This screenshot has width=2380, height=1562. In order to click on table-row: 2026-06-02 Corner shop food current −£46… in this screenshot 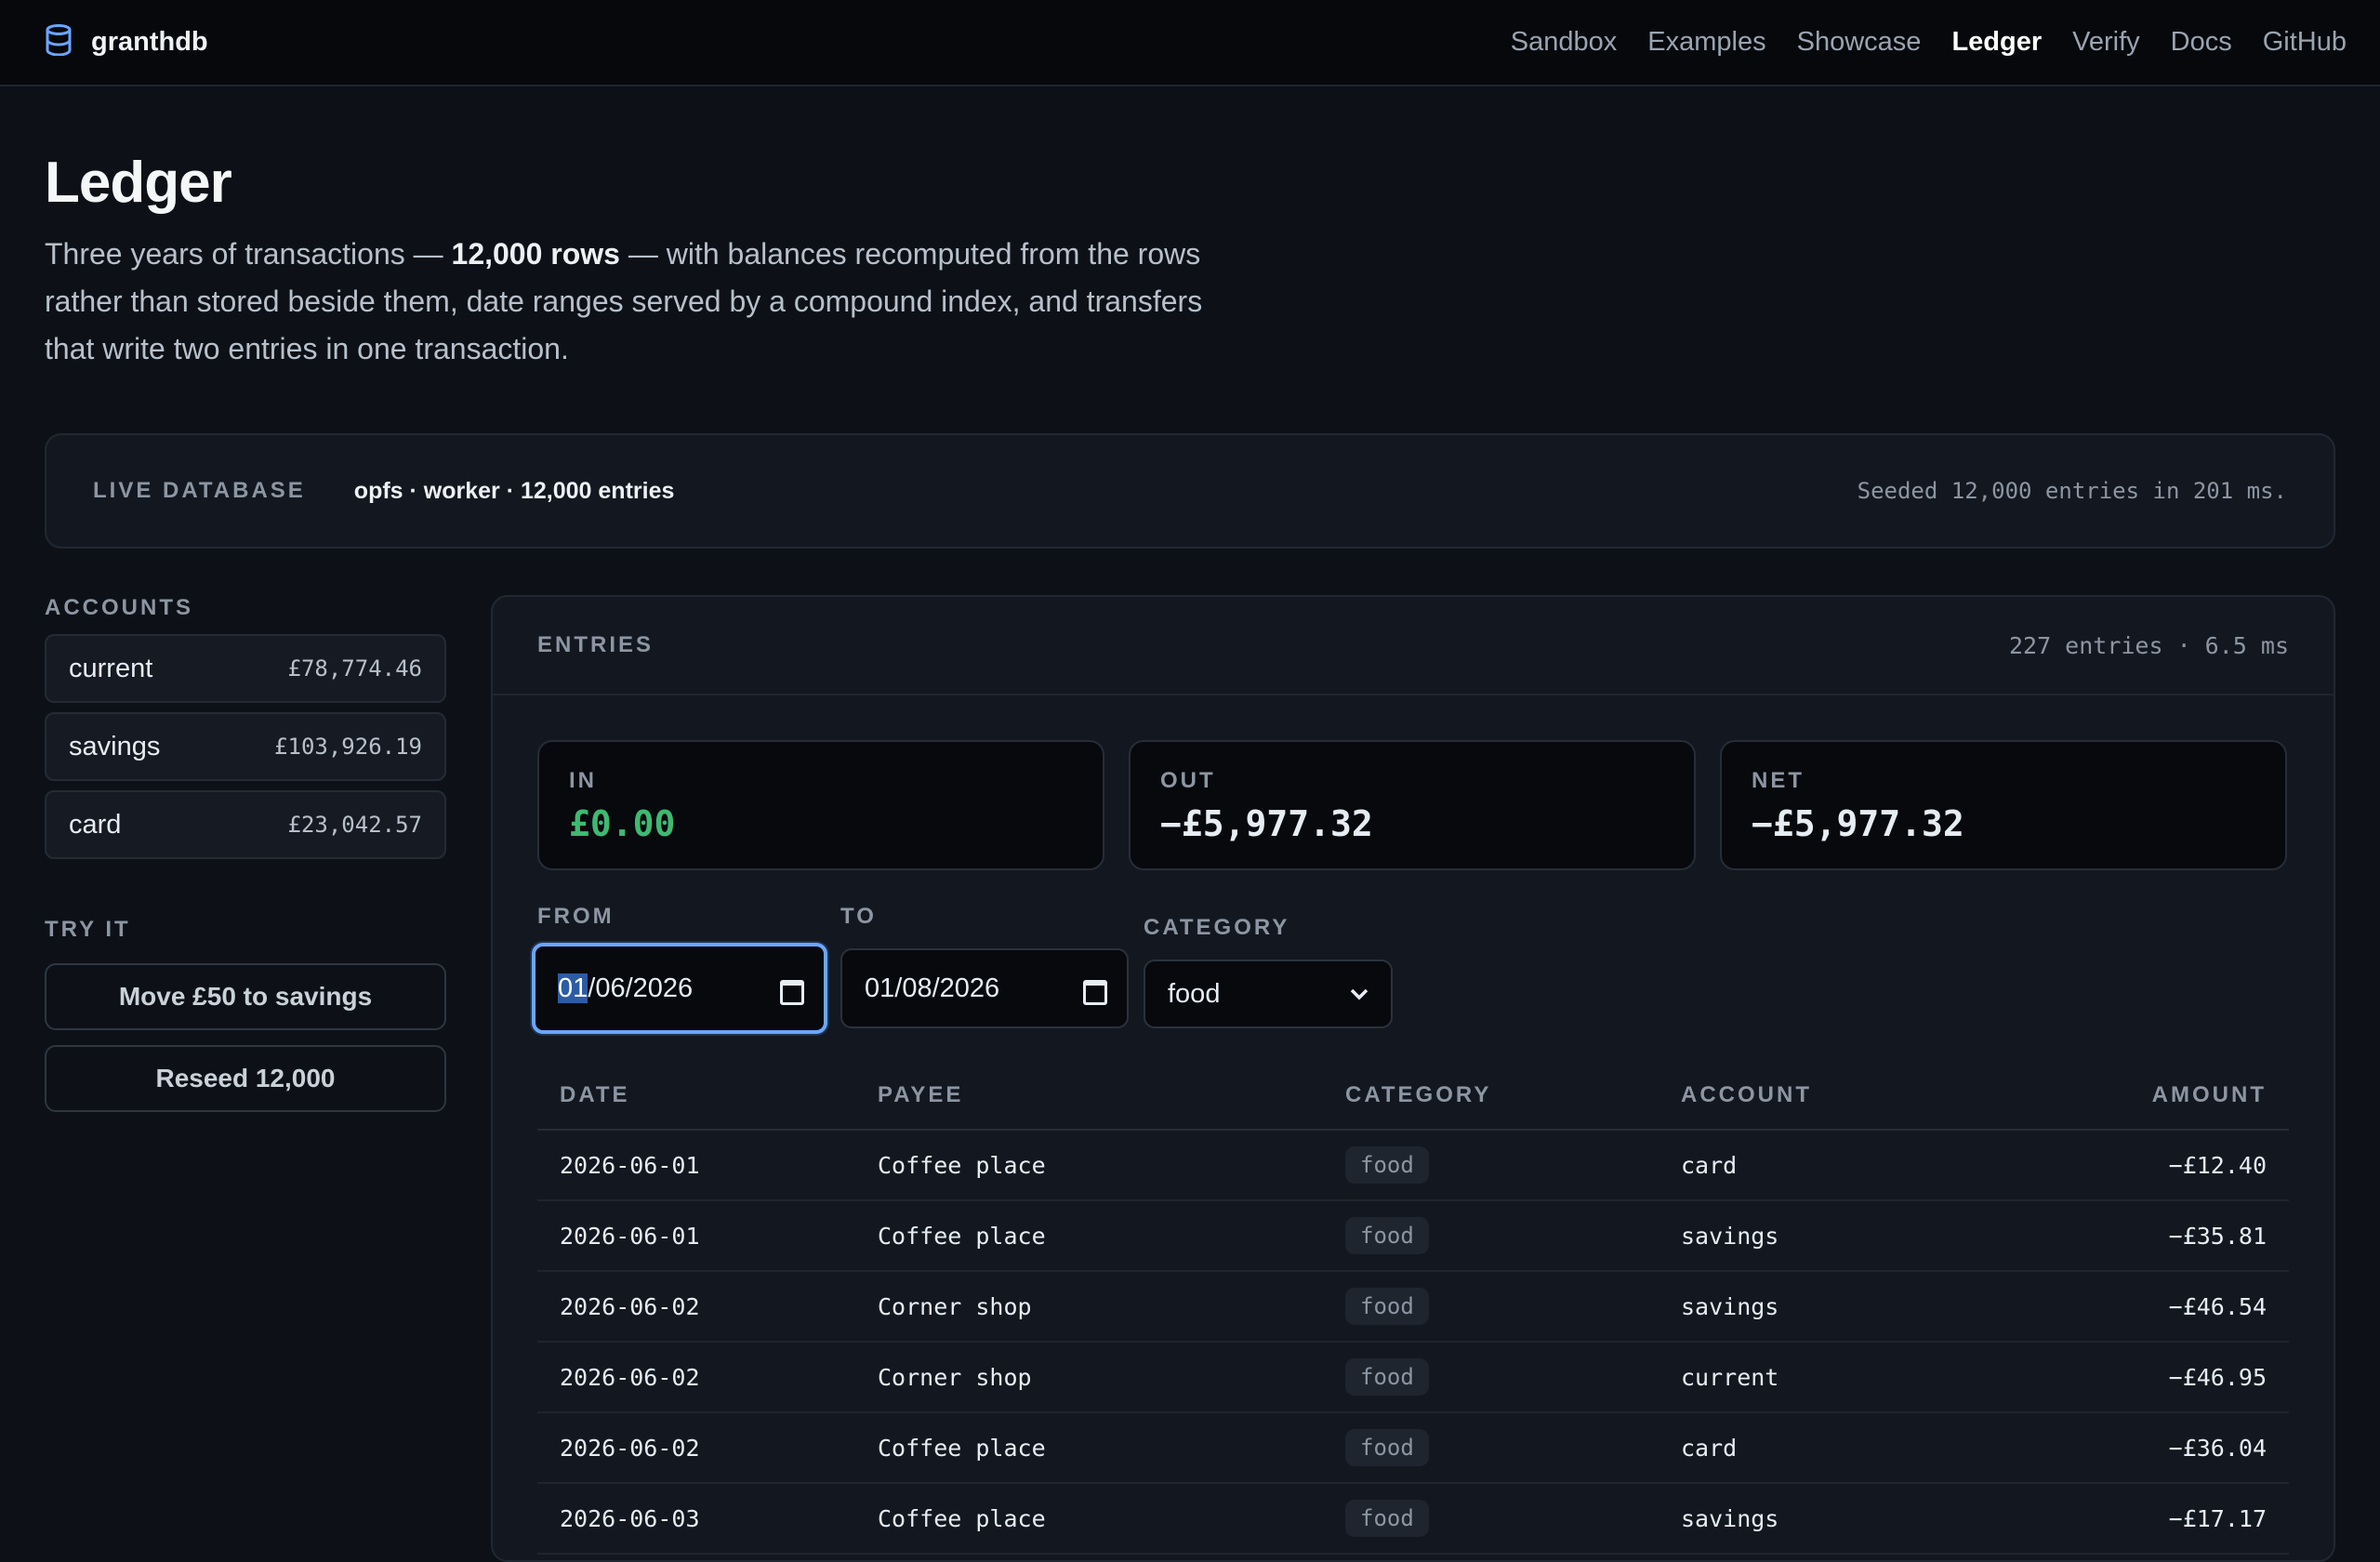, I will do `click(1413, 1378)`.